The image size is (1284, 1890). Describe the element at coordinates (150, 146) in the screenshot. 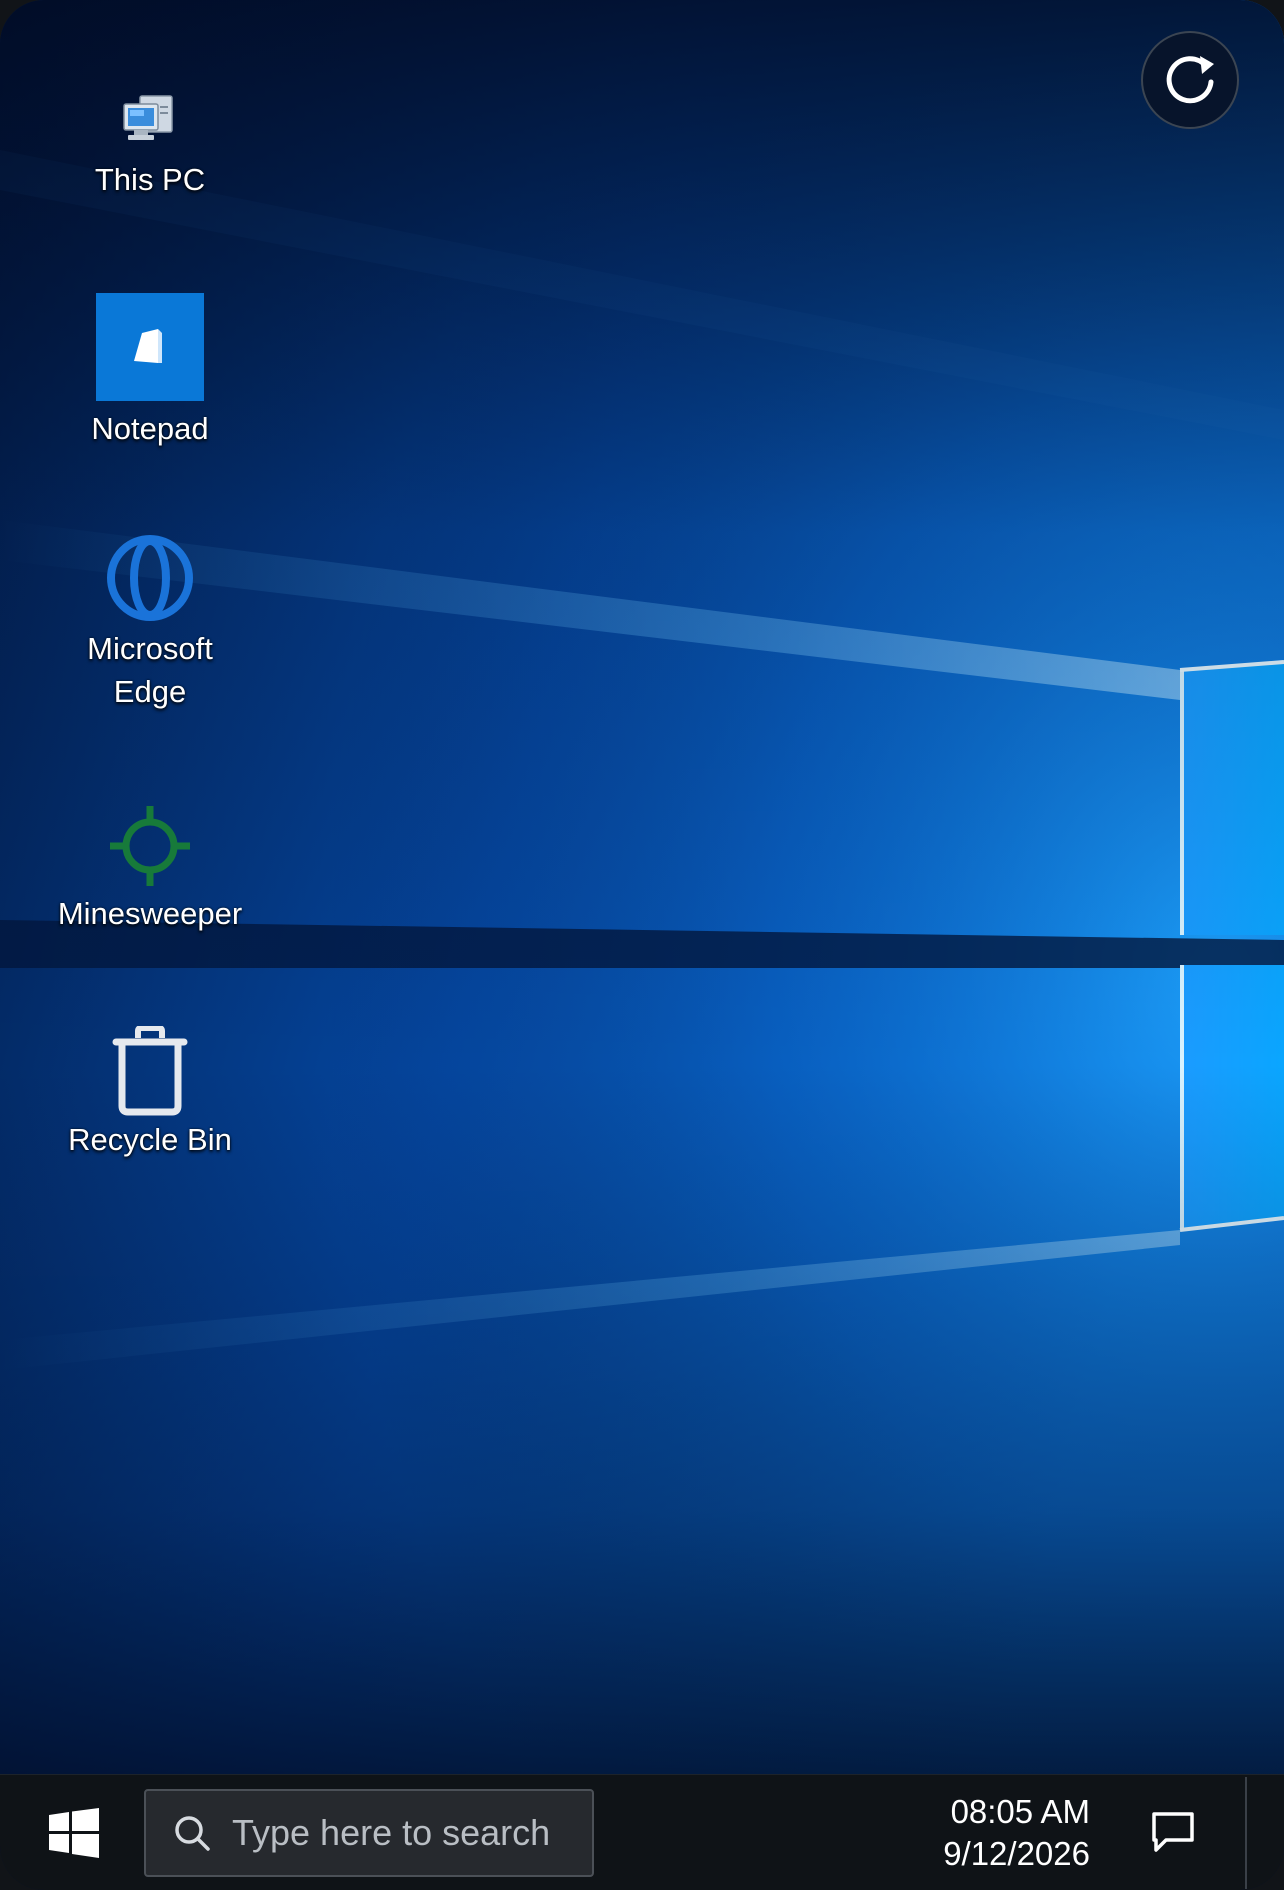

I see `desktop-icon-this-pc: This PC` at that location.